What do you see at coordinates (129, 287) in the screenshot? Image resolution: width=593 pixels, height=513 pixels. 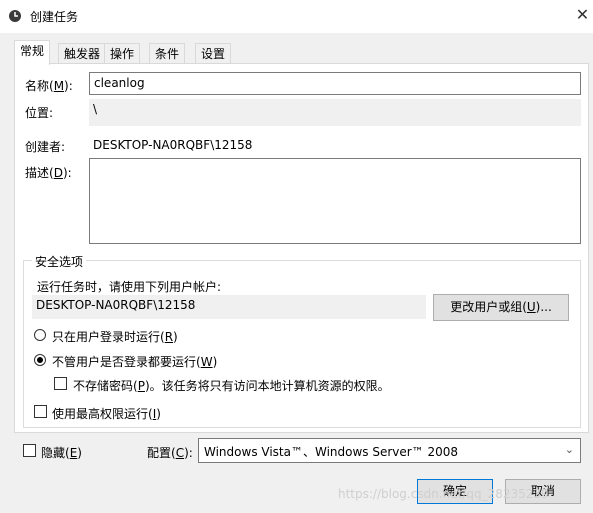 I see `run-as-prompt: 运行任务时，请使用下列用户帐户:` at bounding box center [129, 287].